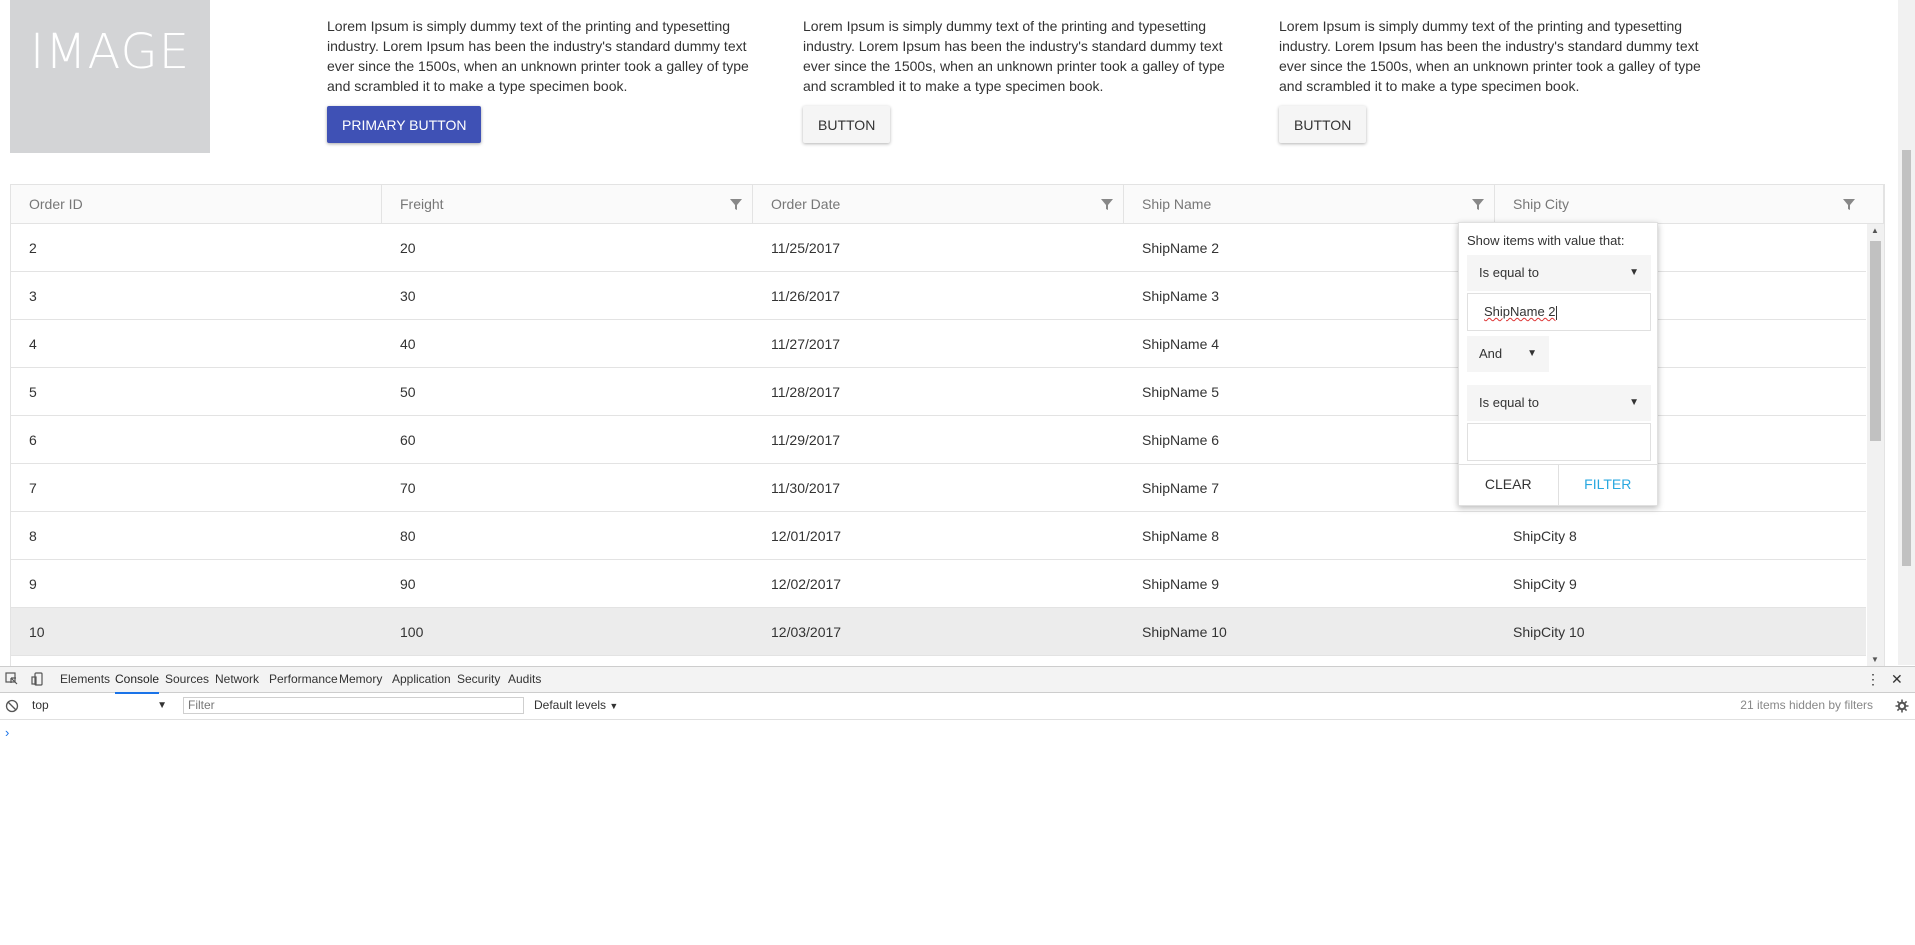 This screenshot has height=945, width=1915. I want to click on inspect-element-icon, so click(12, 679).